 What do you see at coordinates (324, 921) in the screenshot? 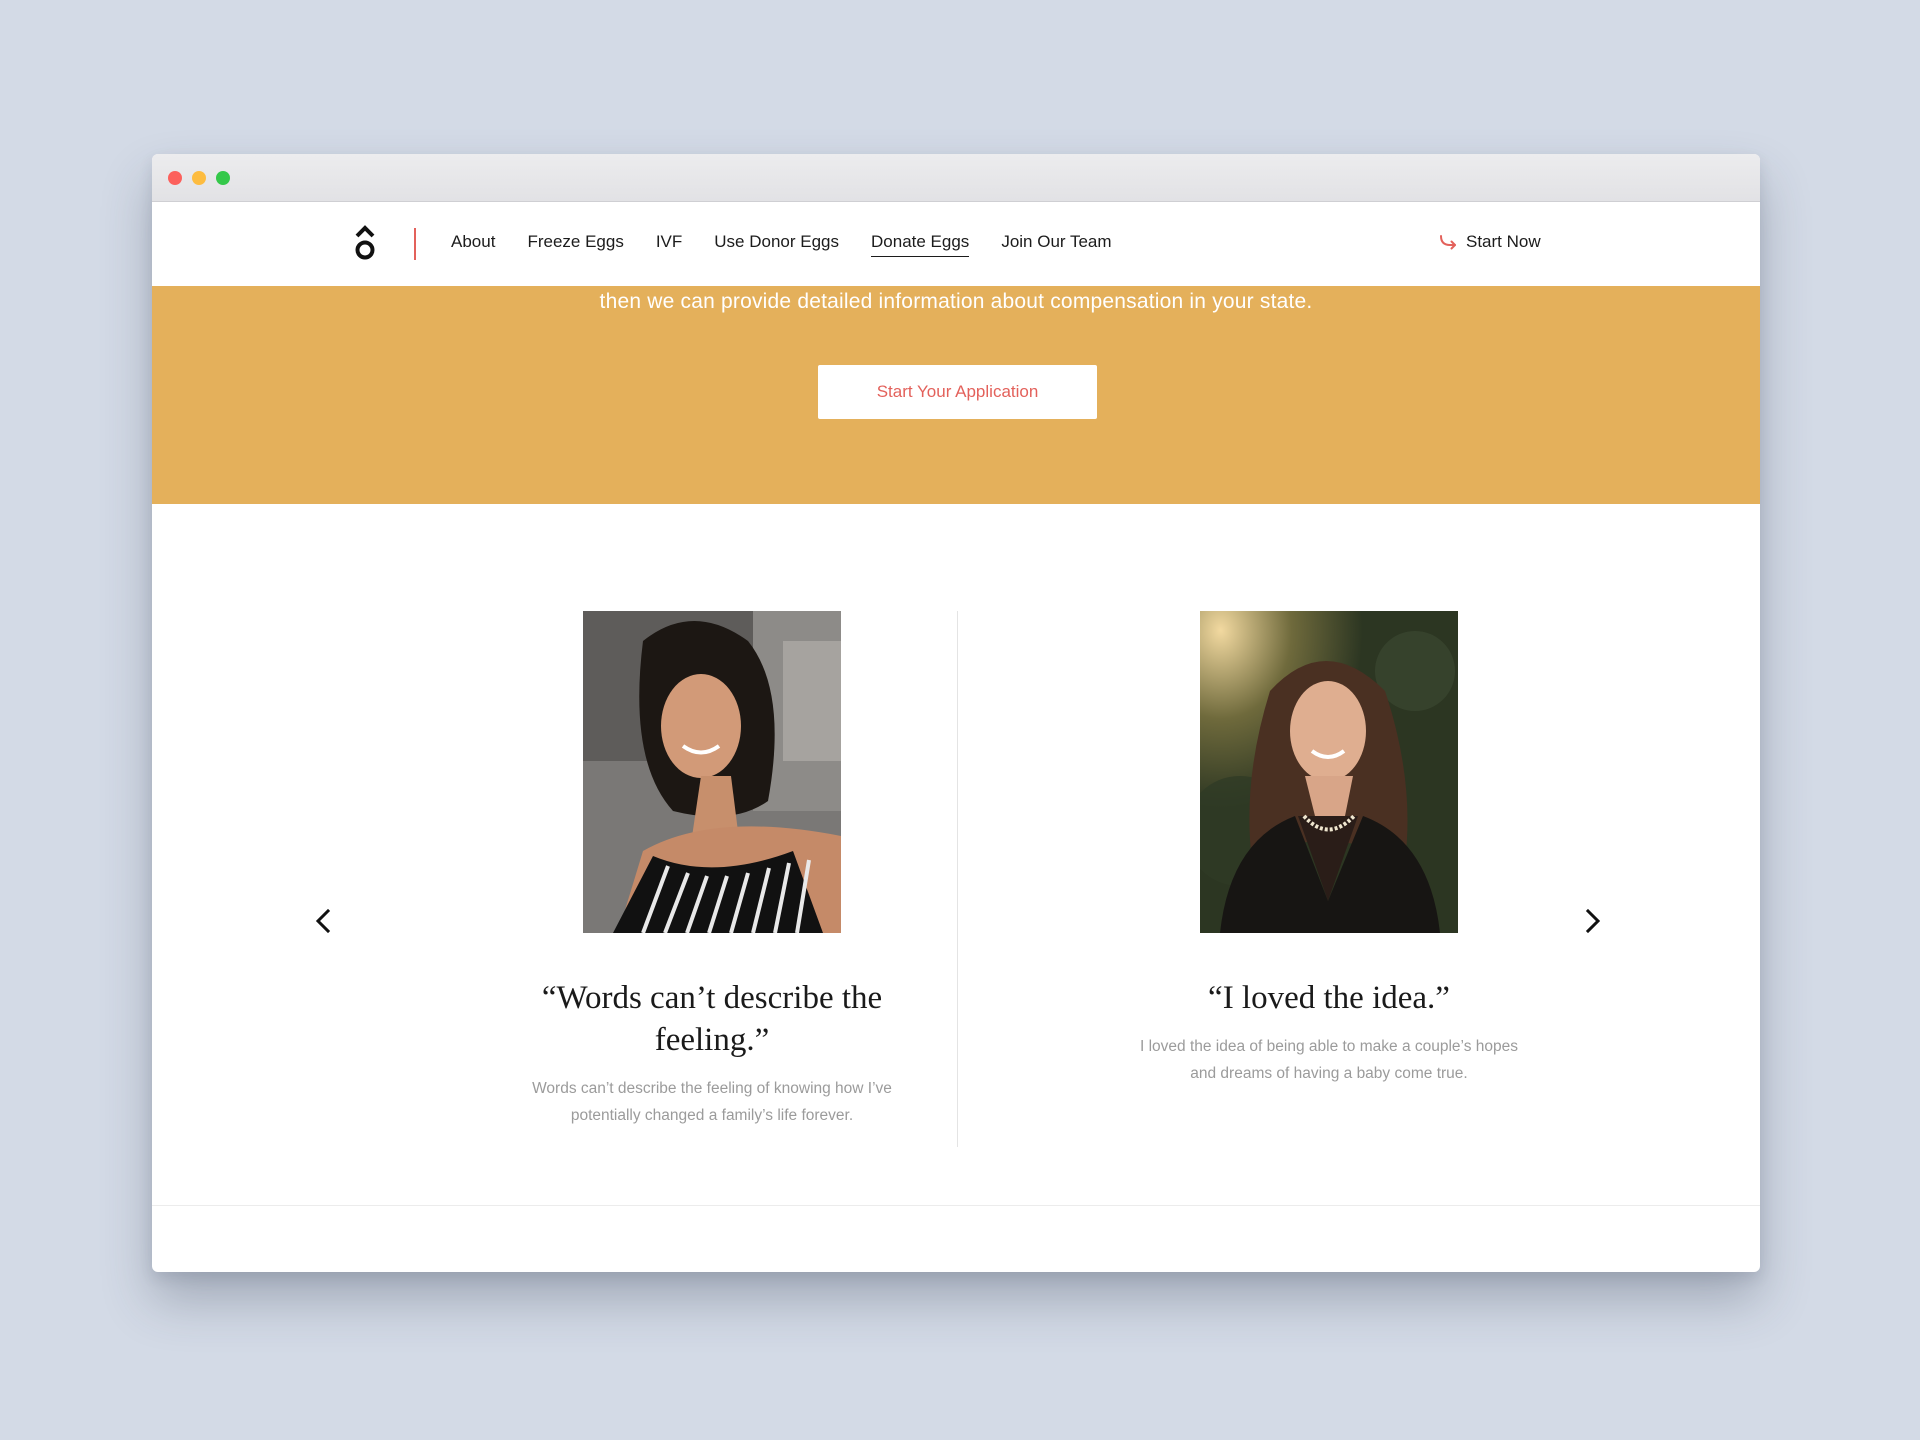
I see `chevron-left-icon` at bounding box center [324, 921].